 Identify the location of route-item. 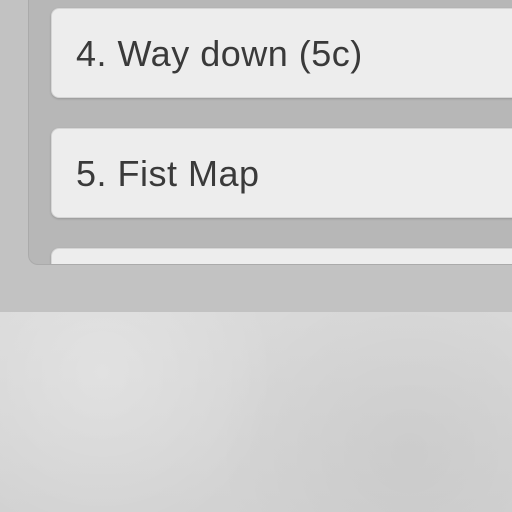
(281, 256).